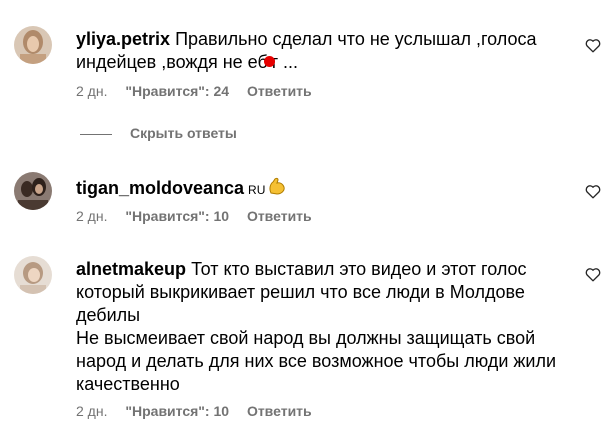  What do you see at coordinates (131, 269) in the screenshot?
I see `username: alnetmakeup` at bounding box center [131, 269].